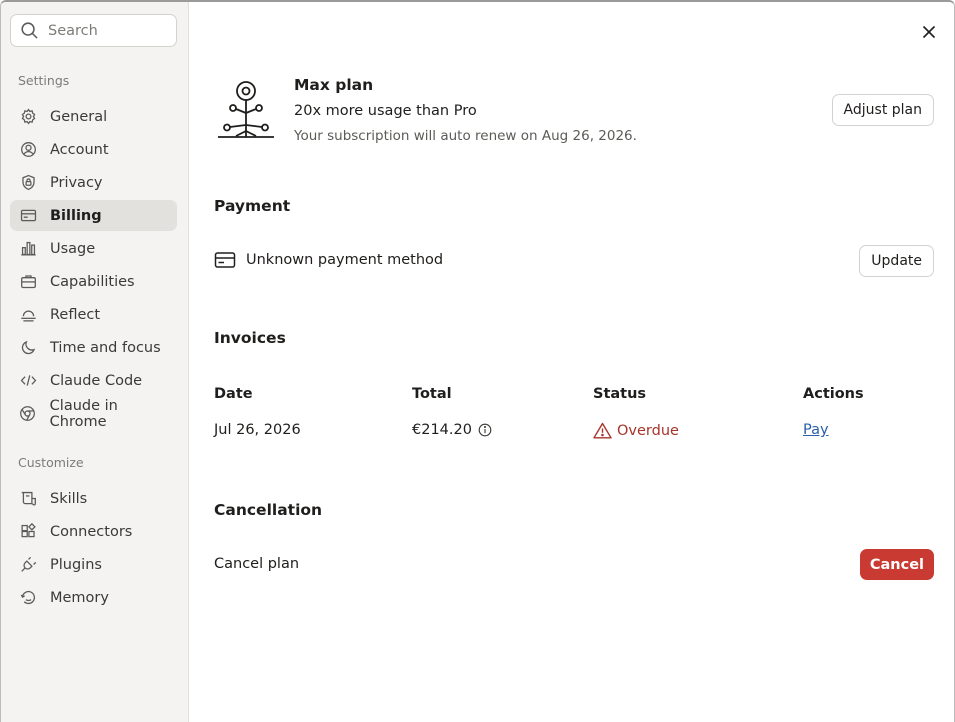  Describe the element at coordinates (83, 413) in the screenshot. I see `sidebar-item-label: Claude in Chrome` at that location.